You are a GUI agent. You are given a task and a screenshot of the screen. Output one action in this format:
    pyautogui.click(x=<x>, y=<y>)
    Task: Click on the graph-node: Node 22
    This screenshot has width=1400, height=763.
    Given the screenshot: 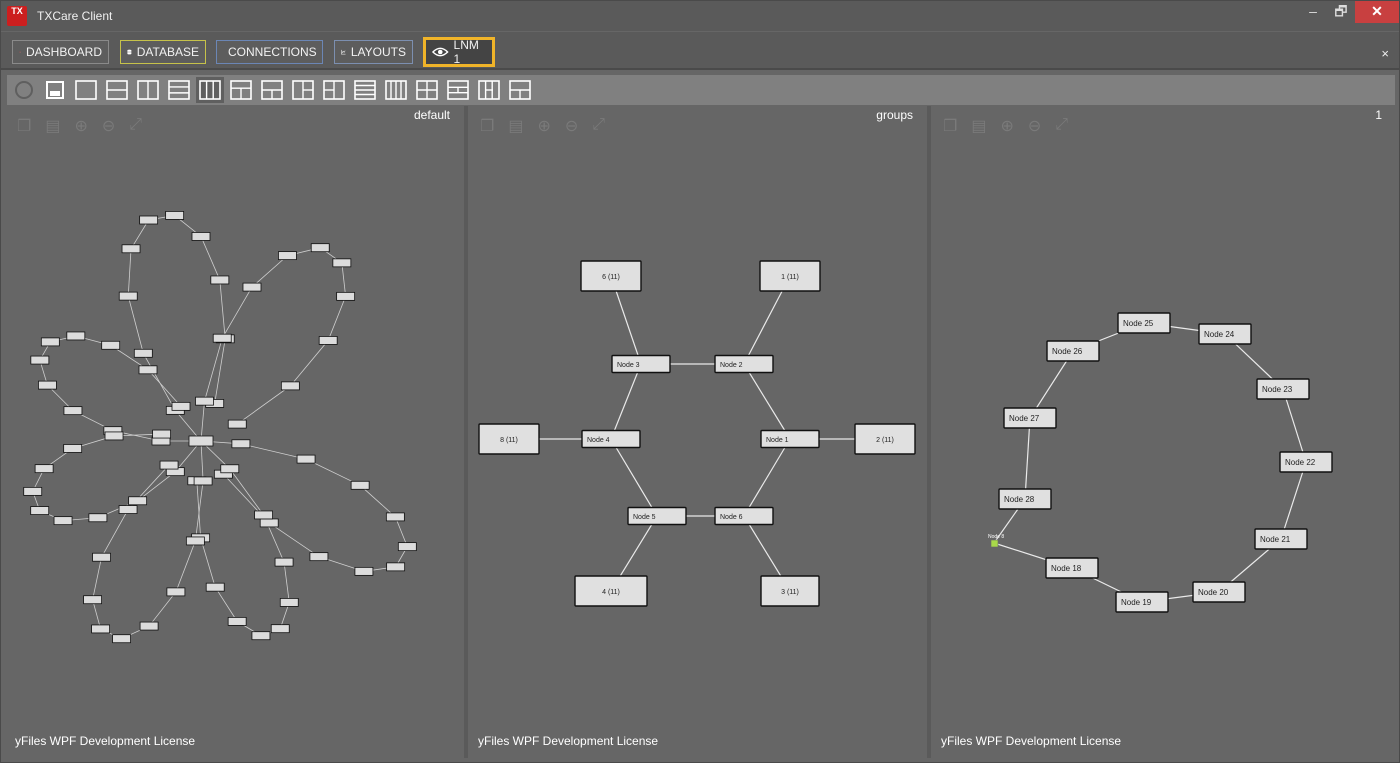 What is the action you would take?
    pyautogui.click(x=1306, y=462)
    